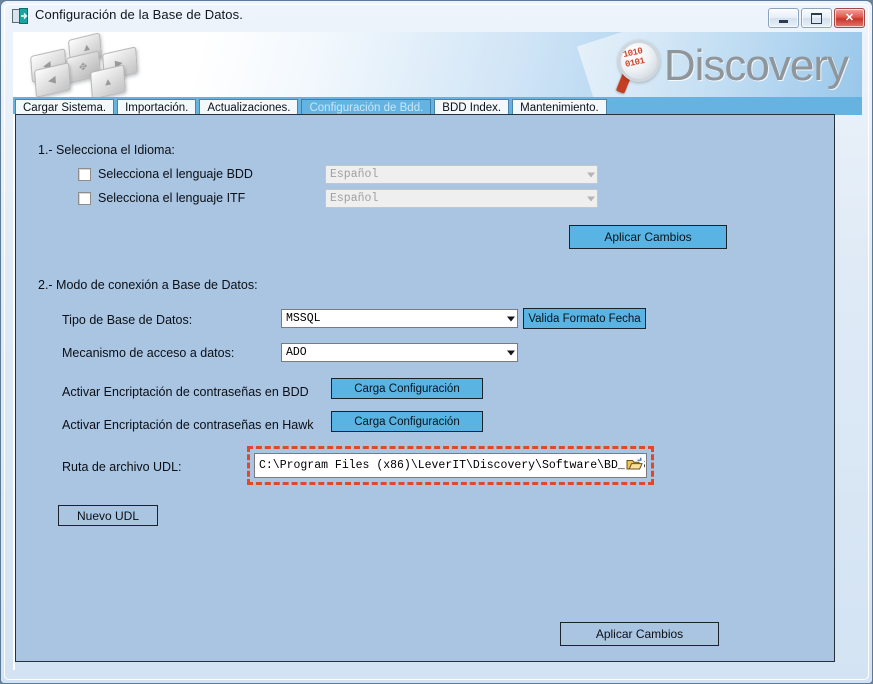 This screenshot has height=684, width=873. I want to click on combo-access-mechanism: ADO, so click(399, 352).